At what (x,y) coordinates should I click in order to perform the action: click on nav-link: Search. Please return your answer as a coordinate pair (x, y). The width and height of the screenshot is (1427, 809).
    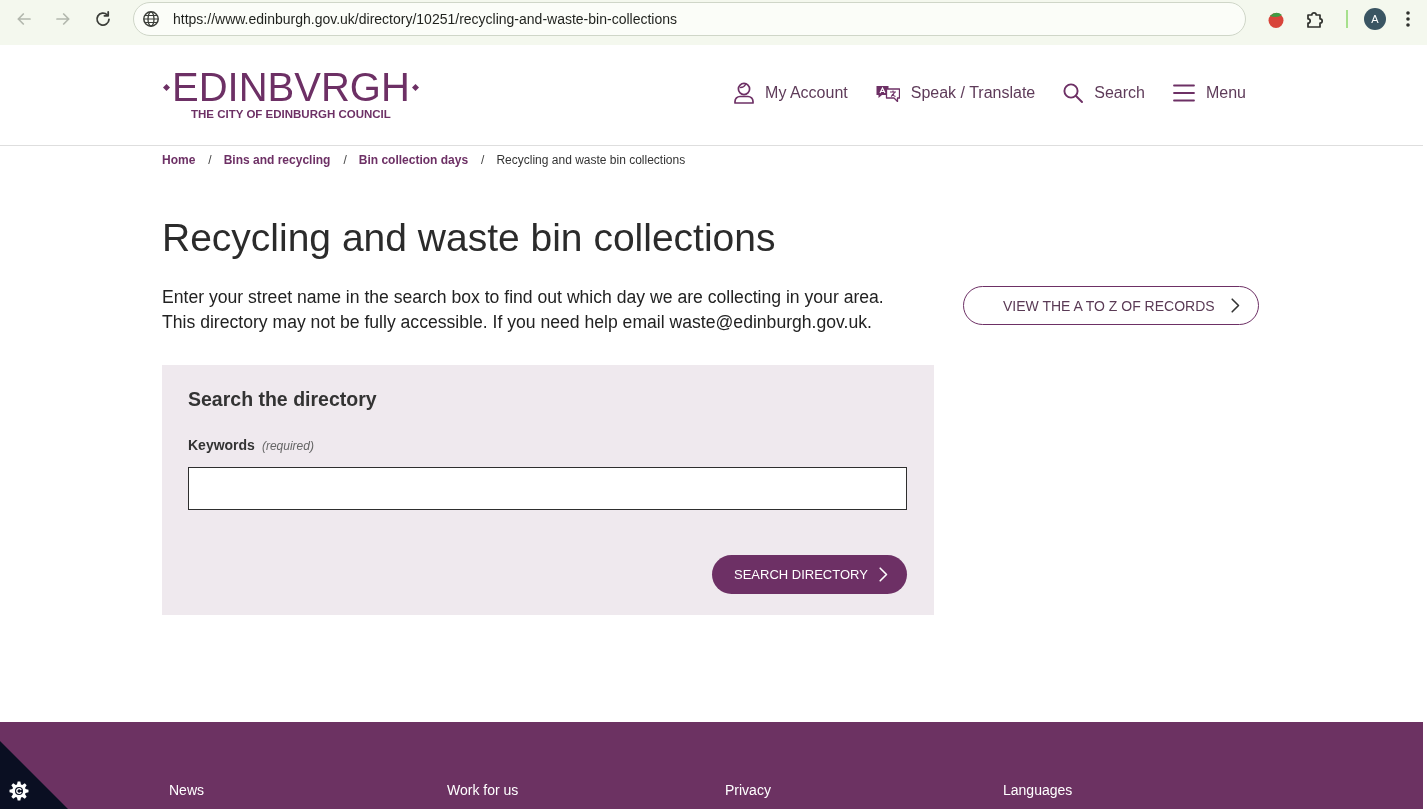
    Looking at the image, I should click on (1104, 93).